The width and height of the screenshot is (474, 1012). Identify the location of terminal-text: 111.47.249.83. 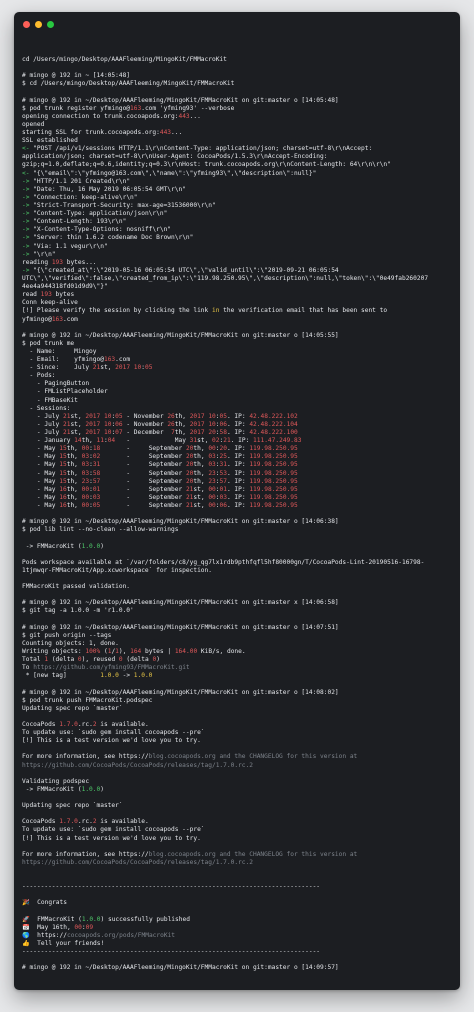
(277, 441).